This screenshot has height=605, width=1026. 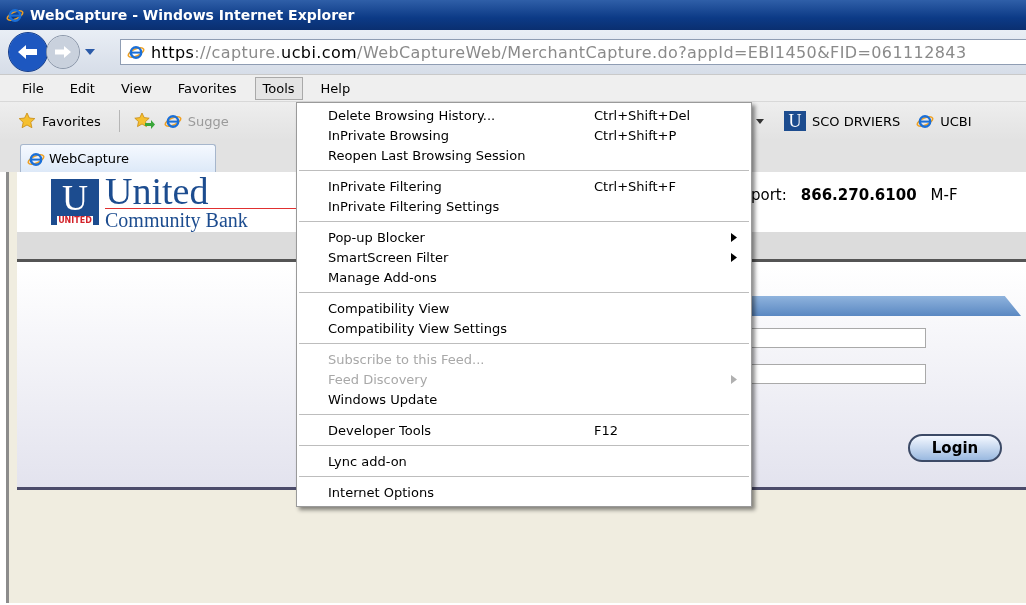 I want to click on phone-number: 866.270.6100, so click(x=858, y=195).